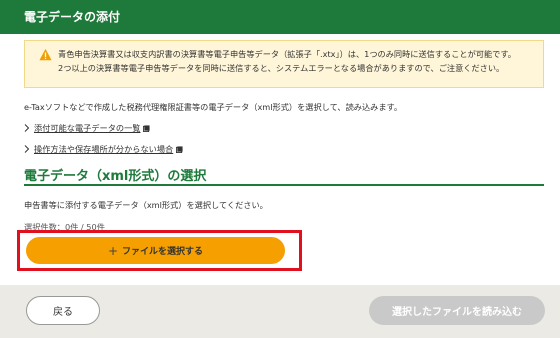 Image resolution: width=560 pixels, height=338 pixels. What do you see at coordinates (284, 185) in the screenshot?
I see `section-divider` at bounding box center [284, 185].